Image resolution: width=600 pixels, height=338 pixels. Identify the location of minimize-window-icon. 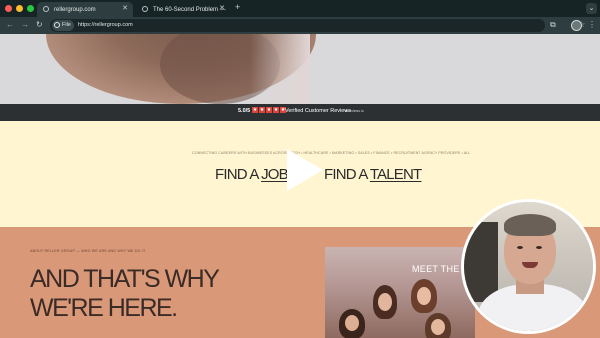
(19, 8).